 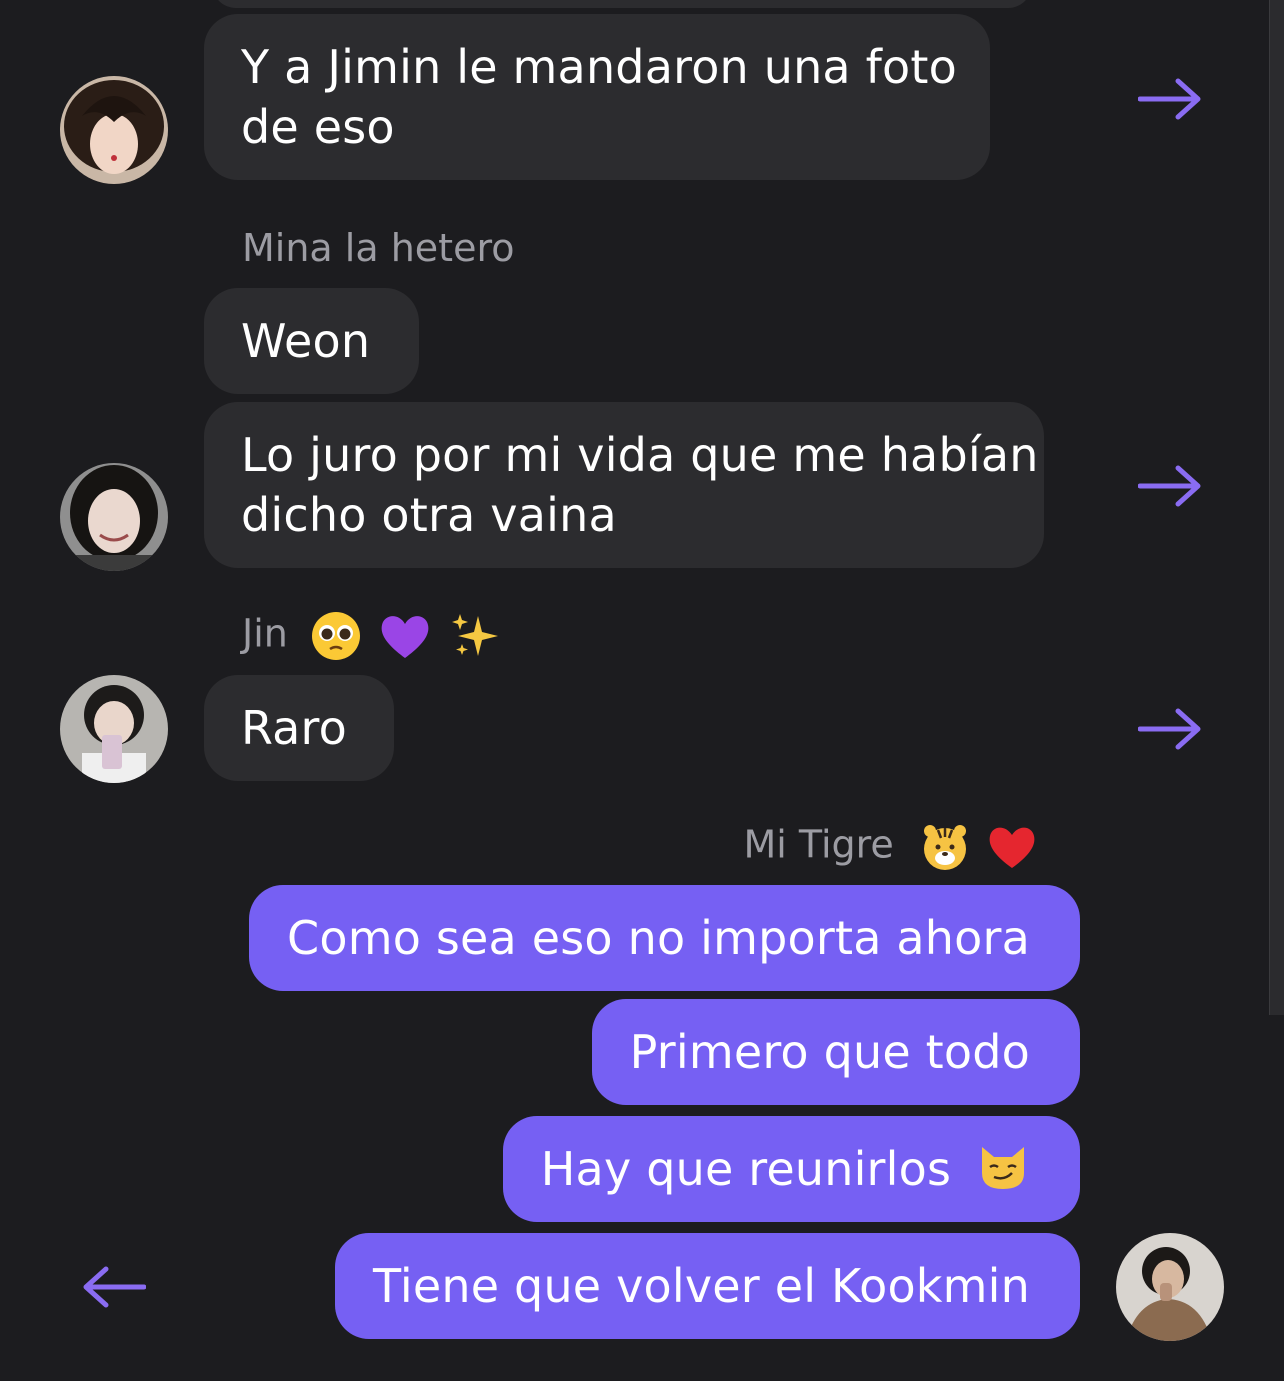 I want to click on message-text-line-1: Y a Jimin le mandaron una foto, so click(x=599, y=67).